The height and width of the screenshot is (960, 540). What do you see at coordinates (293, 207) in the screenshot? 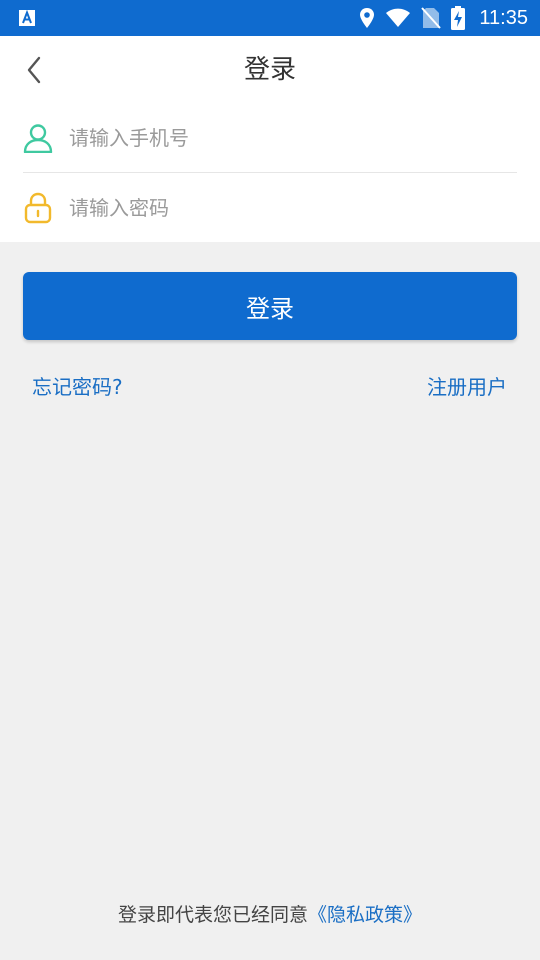
I see `password-input` at bounding box center [293, 207].